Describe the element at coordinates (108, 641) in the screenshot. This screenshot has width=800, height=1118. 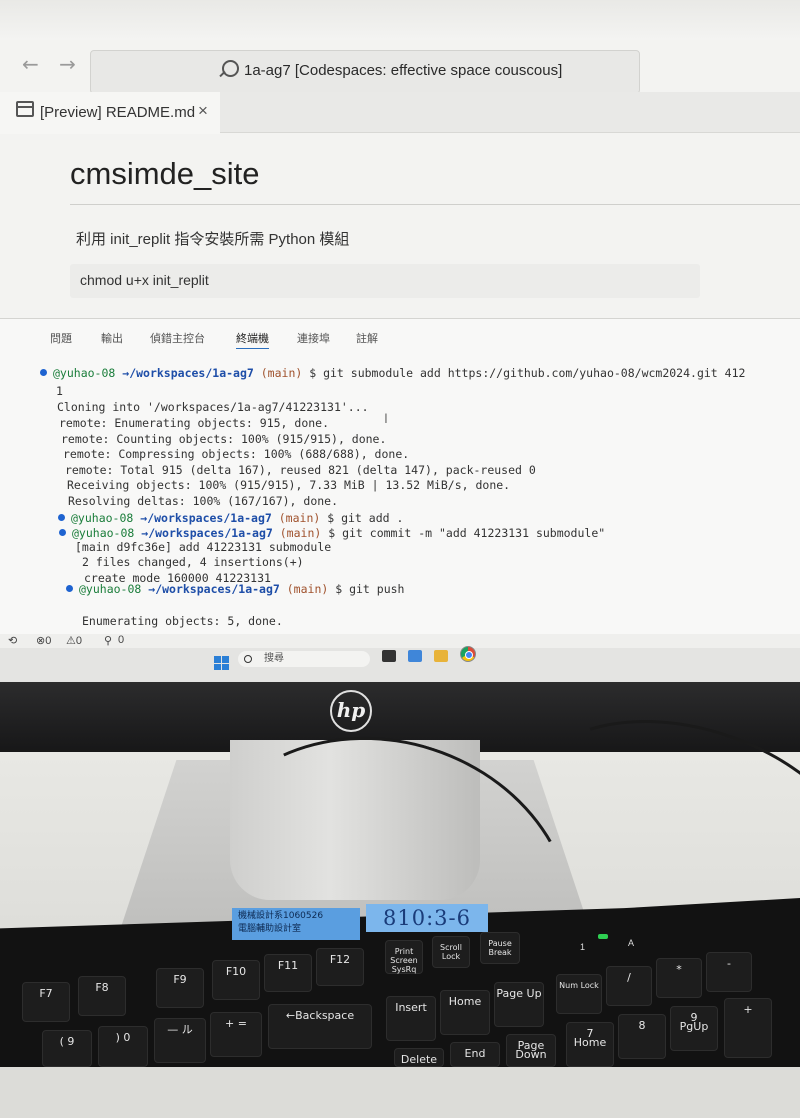
I see `ports-icon: ⚲` at that location.